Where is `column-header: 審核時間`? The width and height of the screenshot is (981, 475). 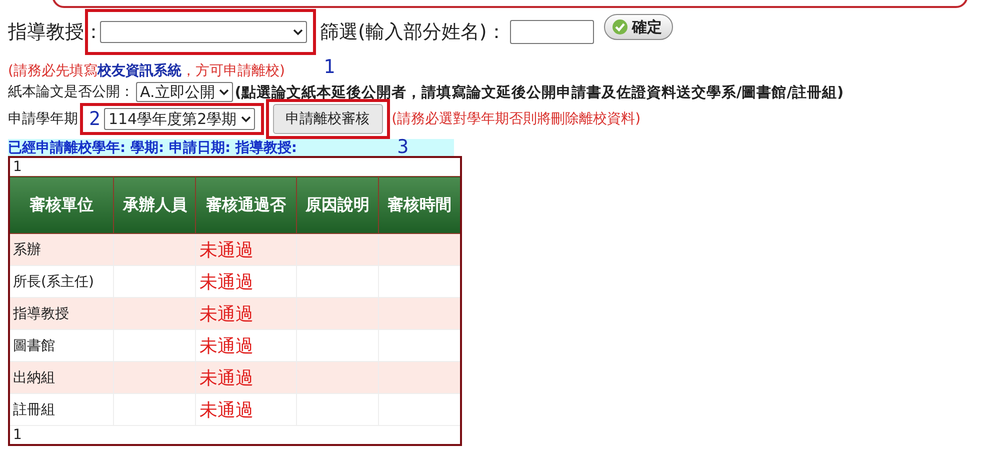
column-header: 審核時間 is located at coordinates (419, 205).